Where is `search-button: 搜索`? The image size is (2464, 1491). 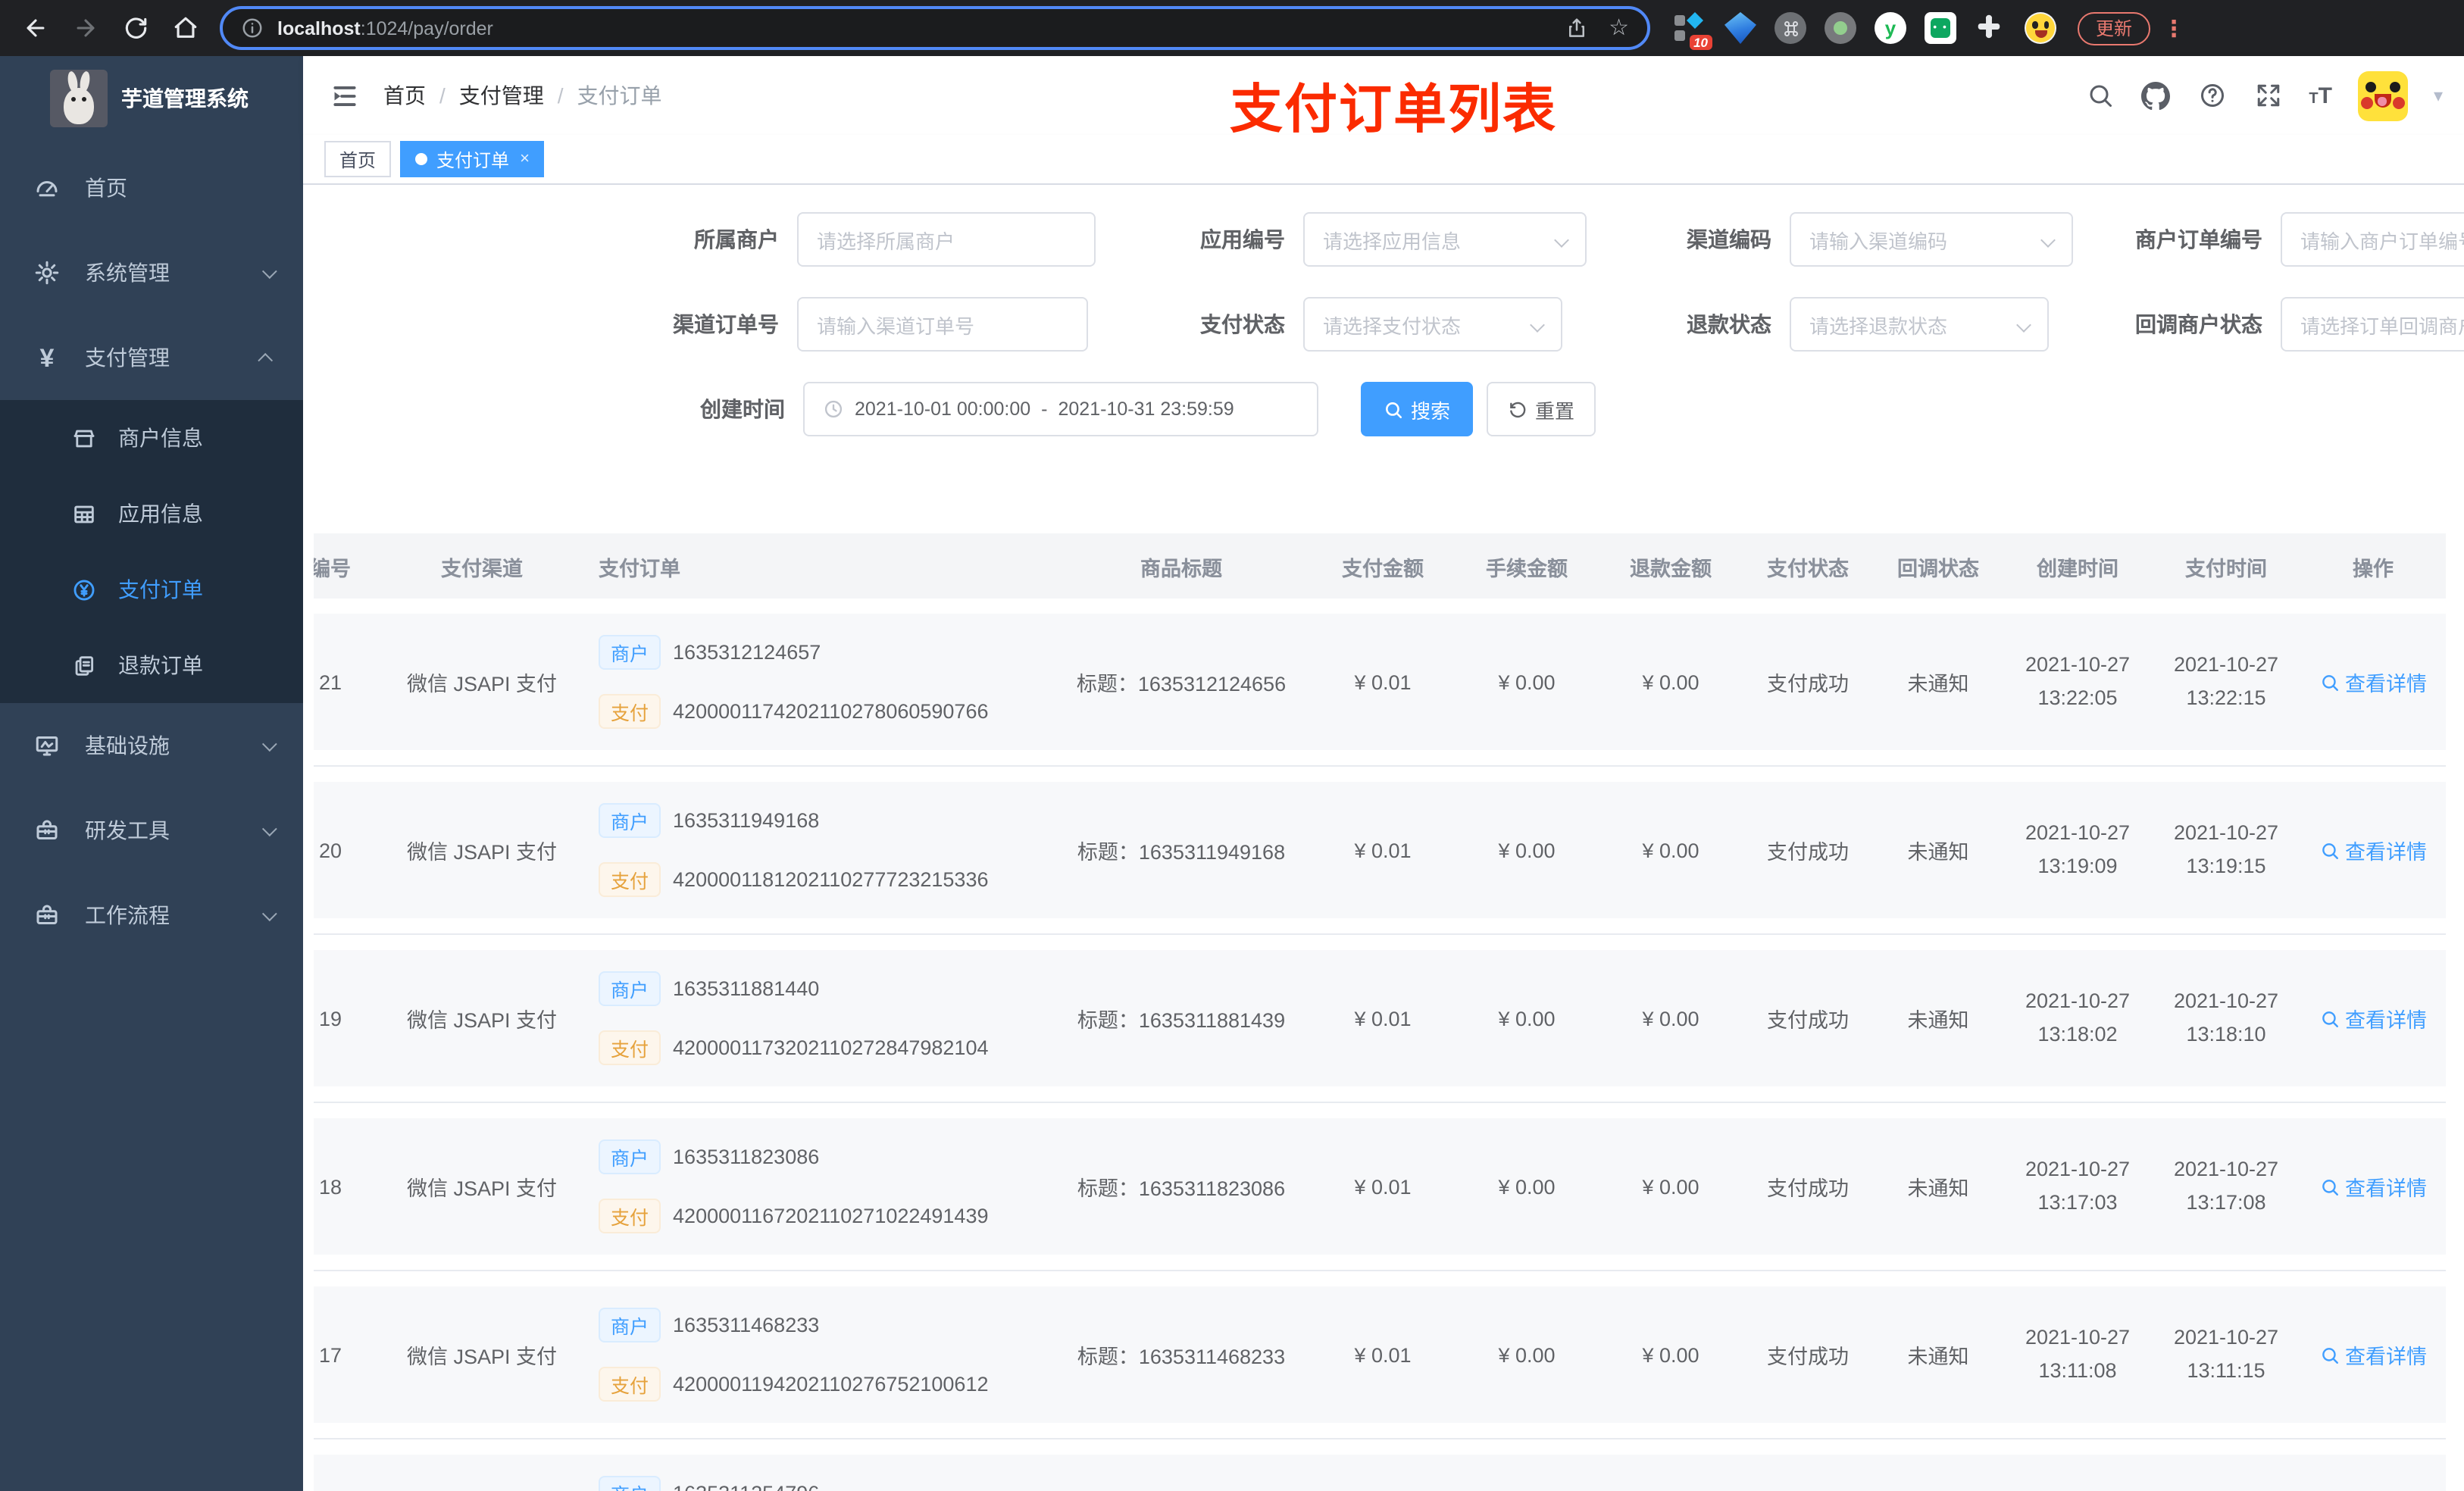
search-button: 搜索 is located at coordinates (1417, 409).